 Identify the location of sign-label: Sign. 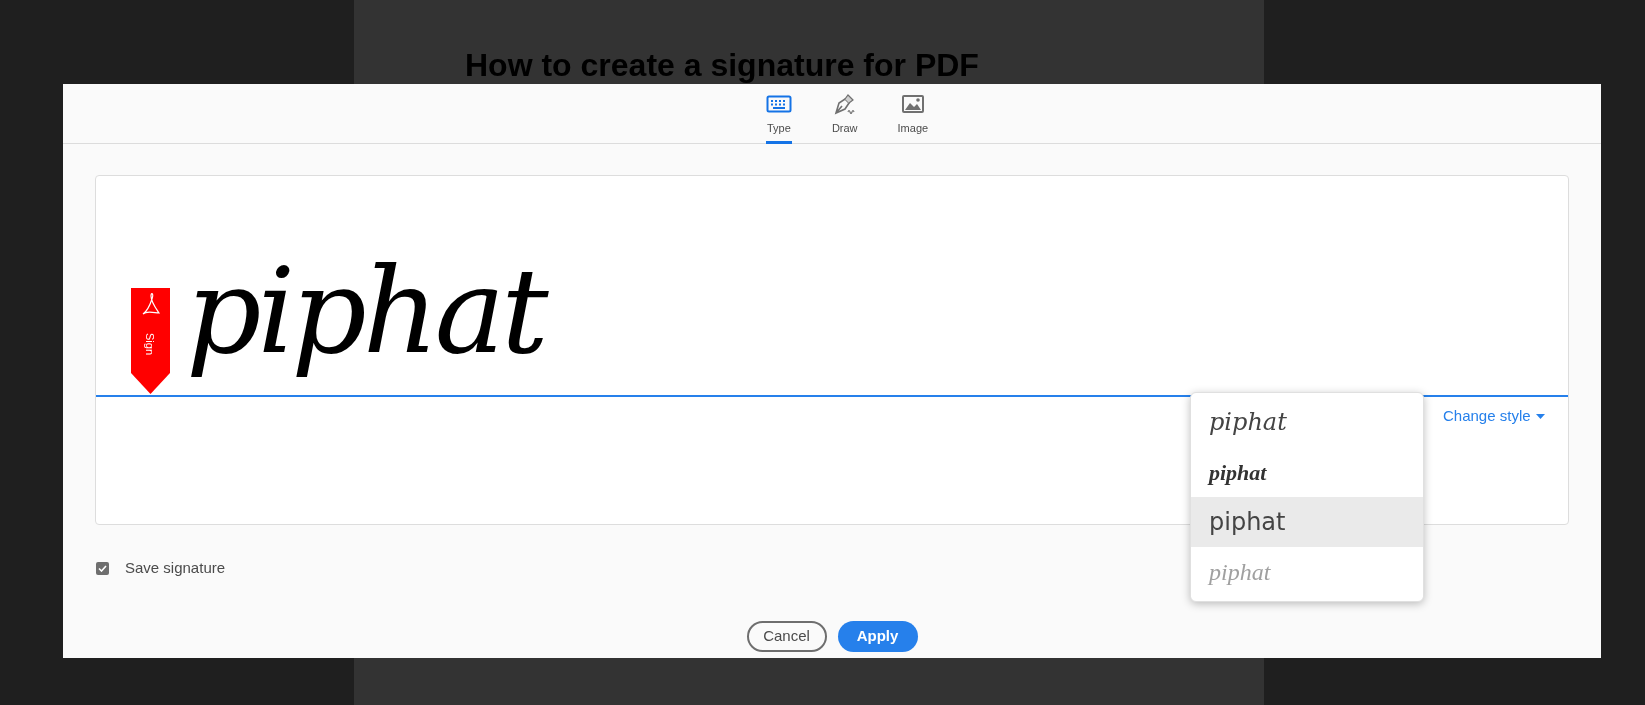
(150, 344).